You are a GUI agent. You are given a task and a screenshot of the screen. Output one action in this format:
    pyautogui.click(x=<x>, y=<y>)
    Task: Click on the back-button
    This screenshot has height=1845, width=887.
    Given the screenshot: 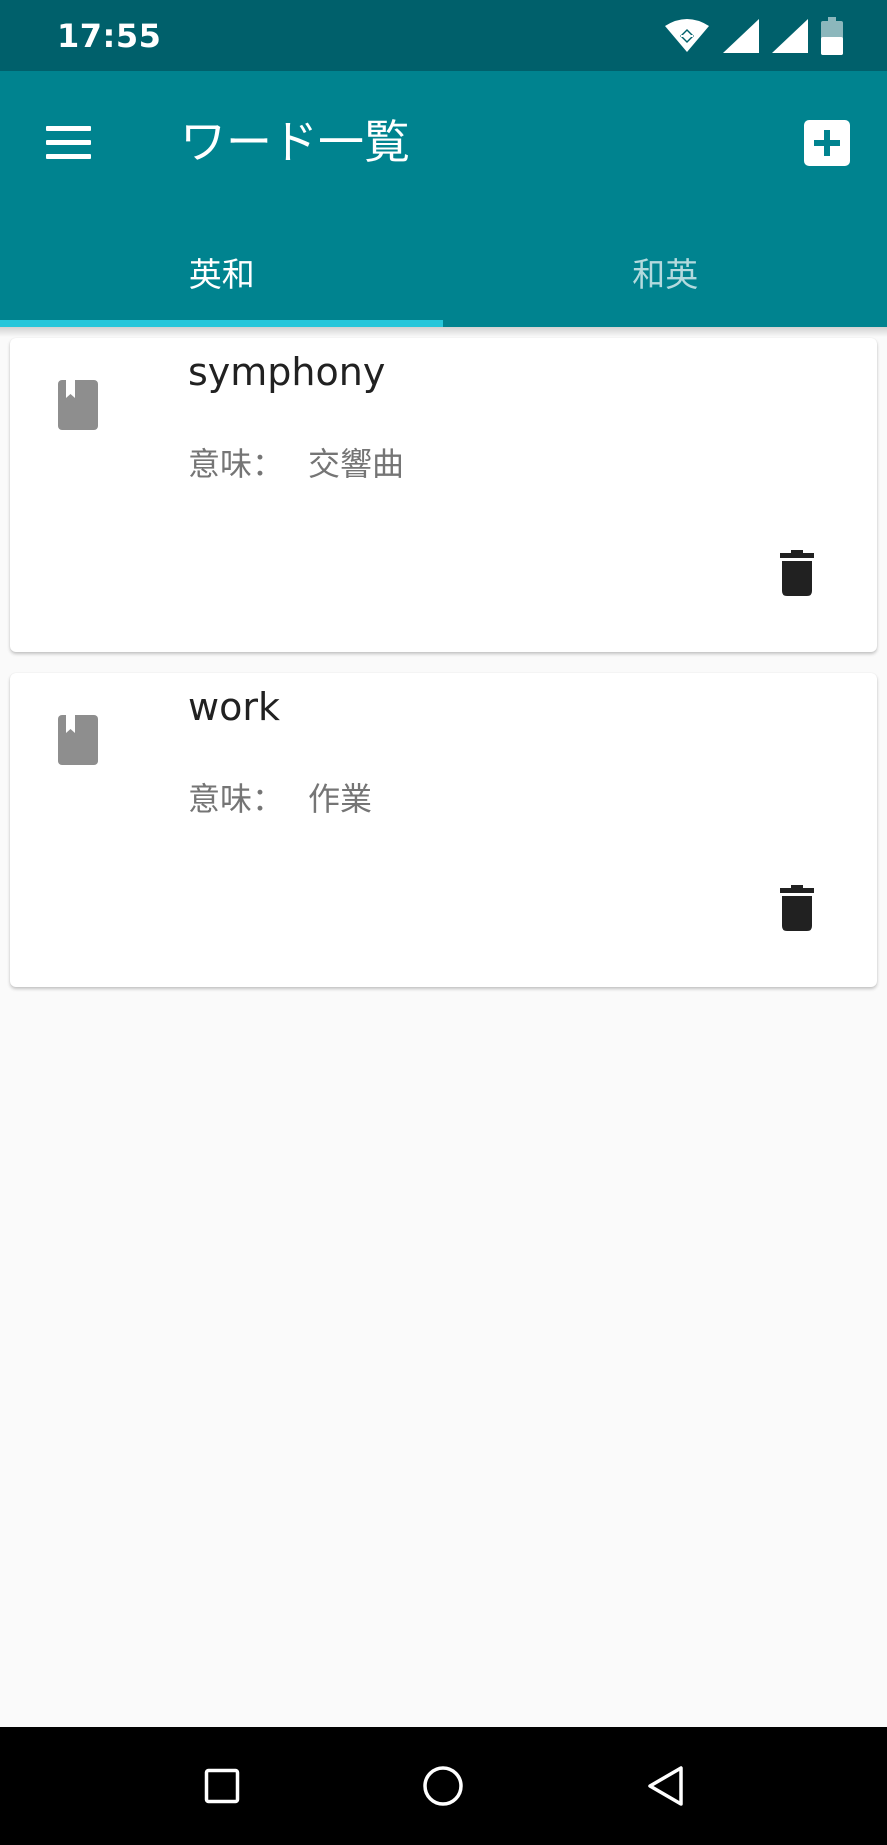 What is the action you would take?
    pyautogui.click(x=666, y=1786)
    